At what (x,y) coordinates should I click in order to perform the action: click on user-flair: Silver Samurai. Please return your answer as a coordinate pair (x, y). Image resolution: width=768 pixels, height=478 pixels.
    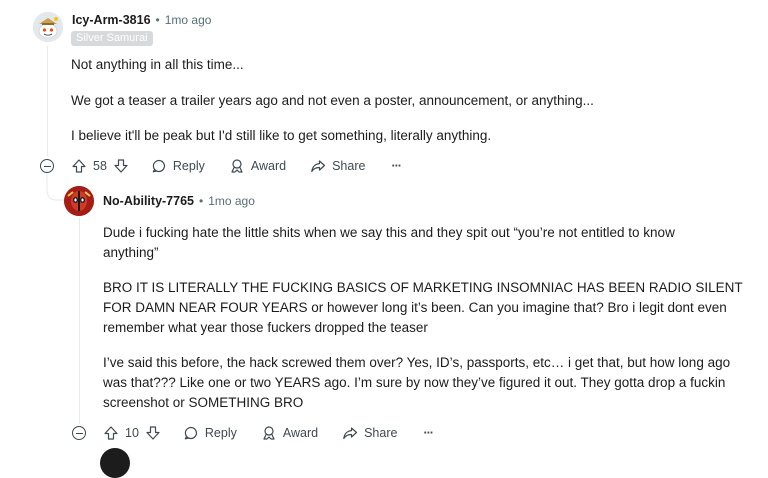
    Looking at the image, I should click on (112, 38).